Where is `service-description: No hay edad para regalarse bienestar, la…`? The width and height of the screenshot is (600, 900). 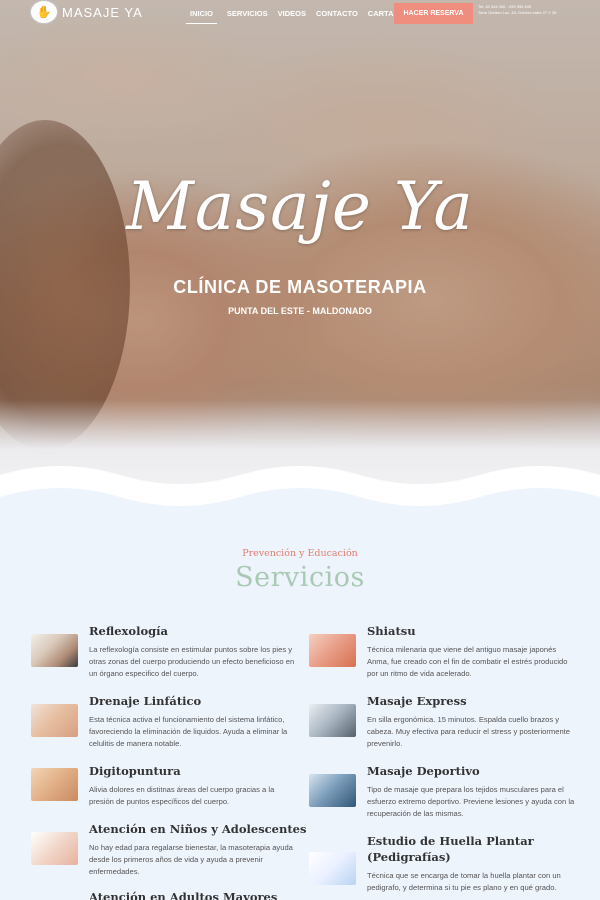 service-description: No hay edad para regalarse bienestar, la… is located at coordinates (191, 859).